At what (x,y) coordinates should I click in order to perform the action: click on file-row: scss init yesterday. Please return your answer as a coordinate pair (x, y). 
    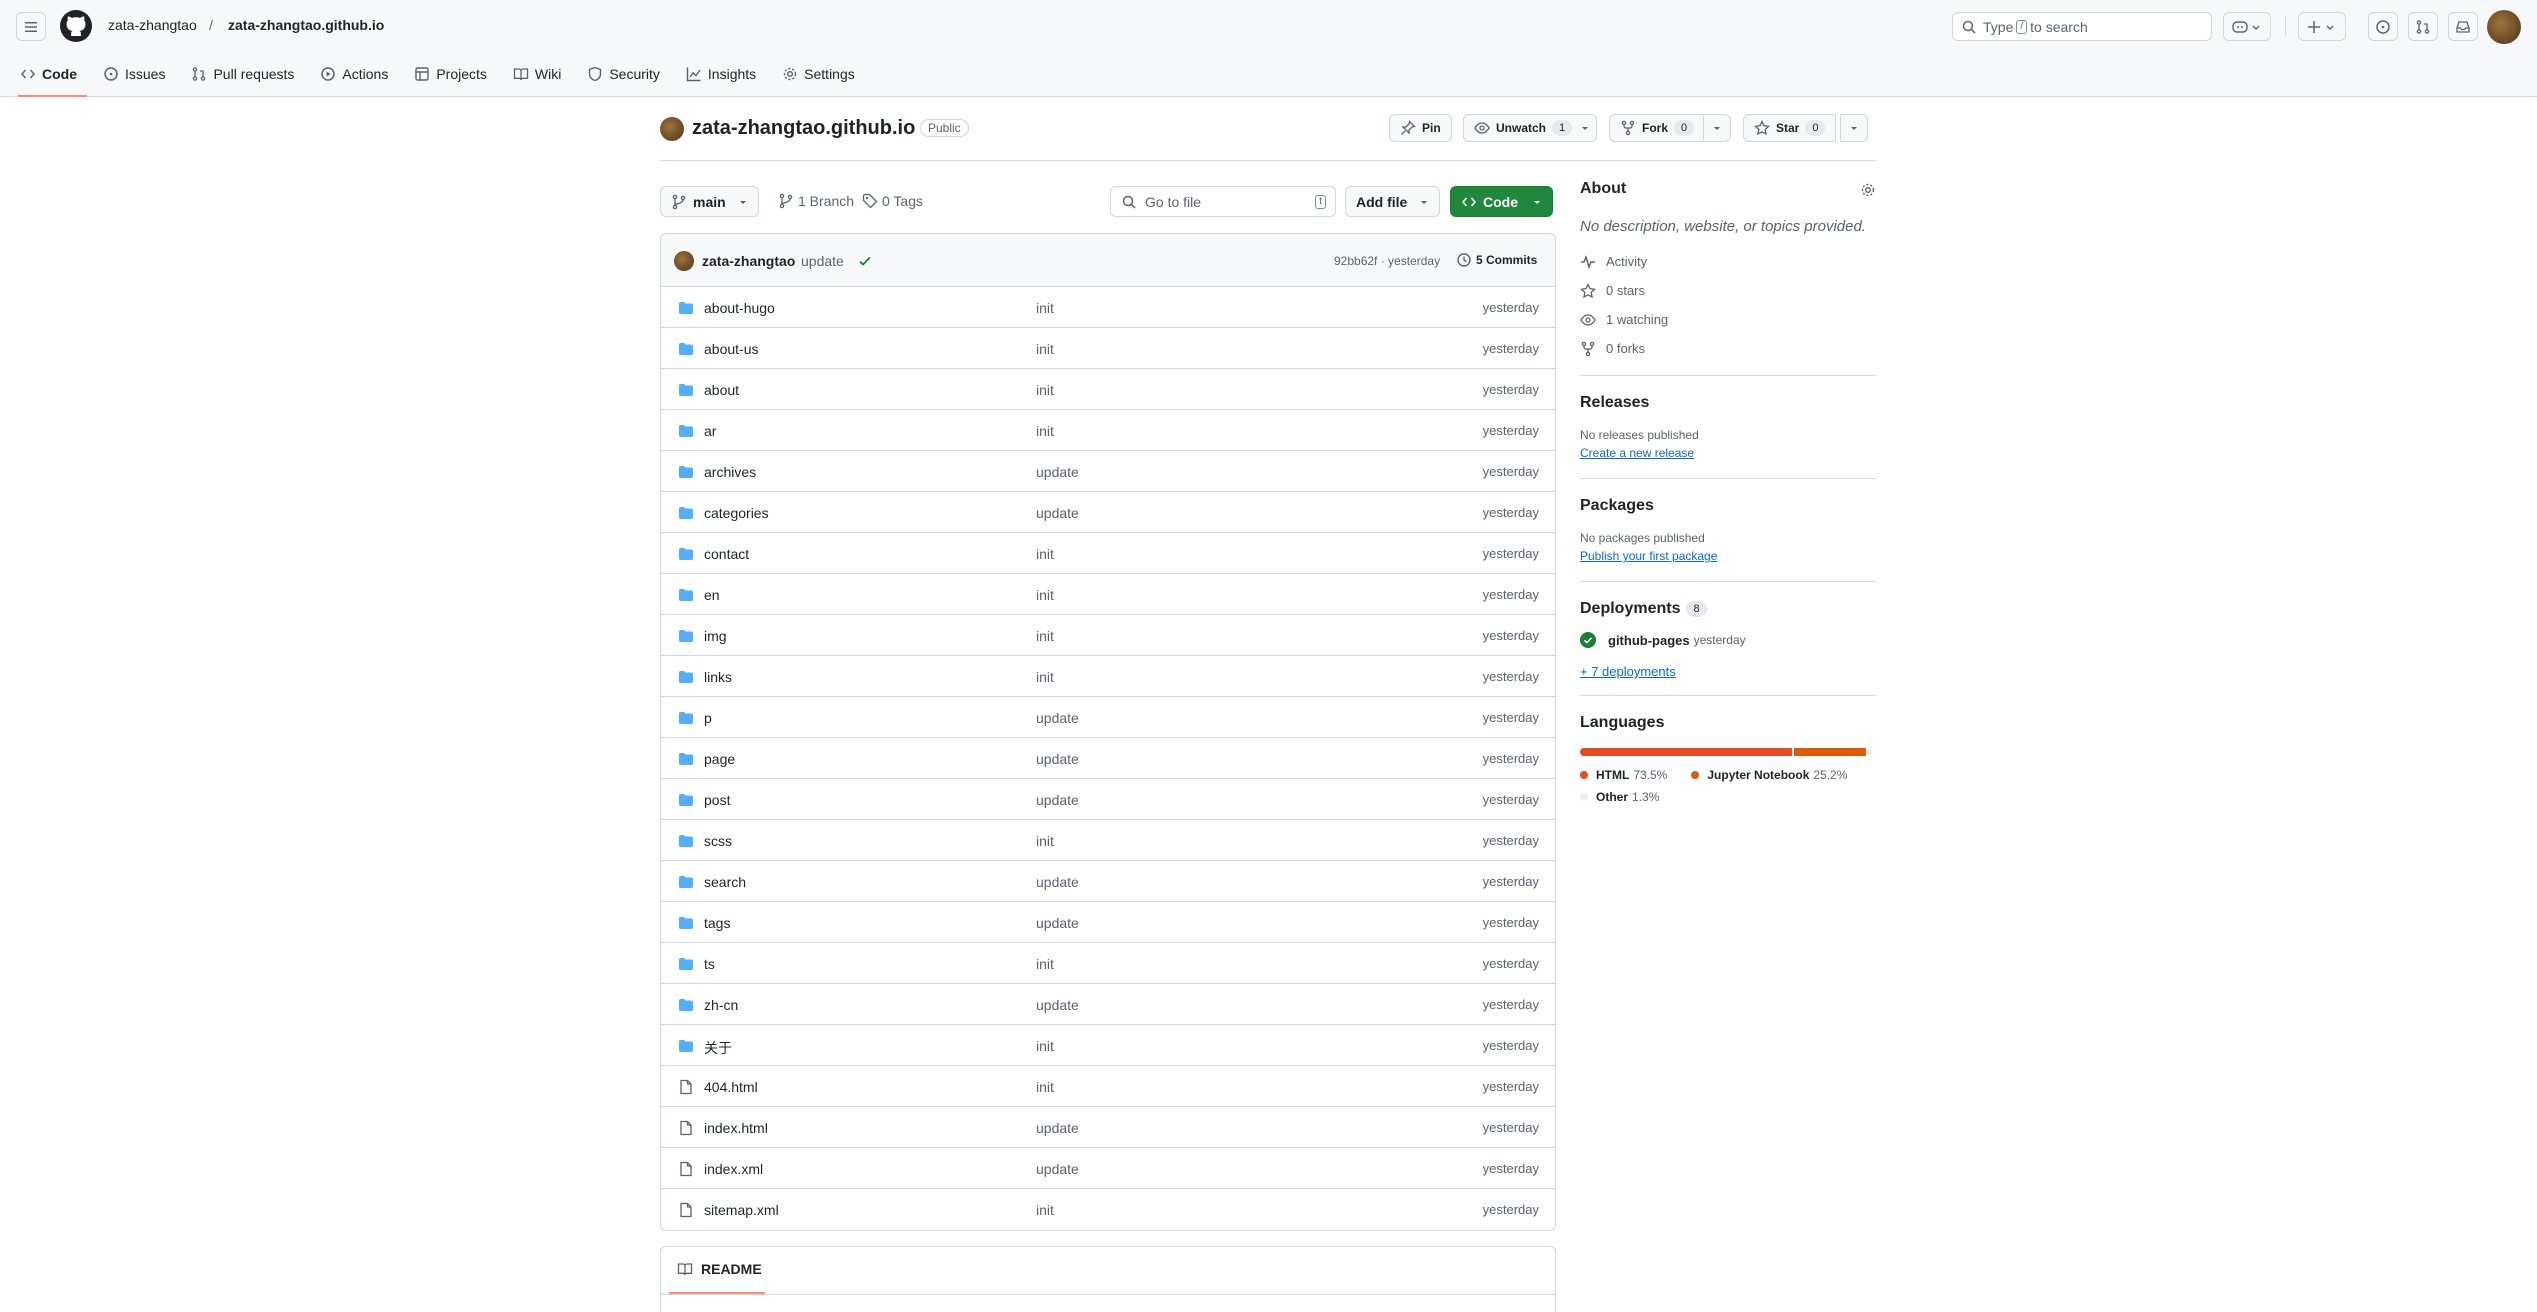
    Looking at the image, I should click on (1108, 840).